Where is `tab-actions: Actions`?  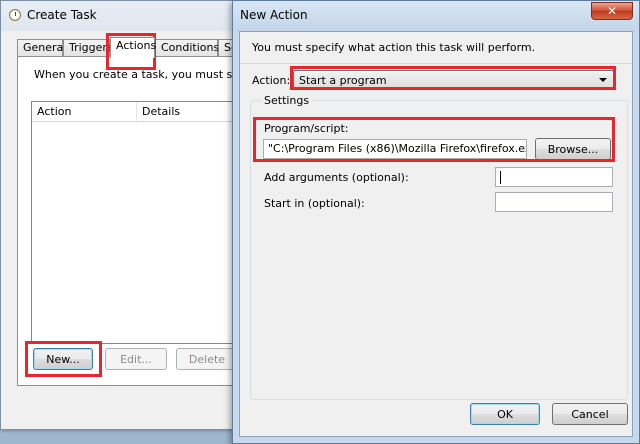
tab-actions: Actions is located at coordinates (133, 47).